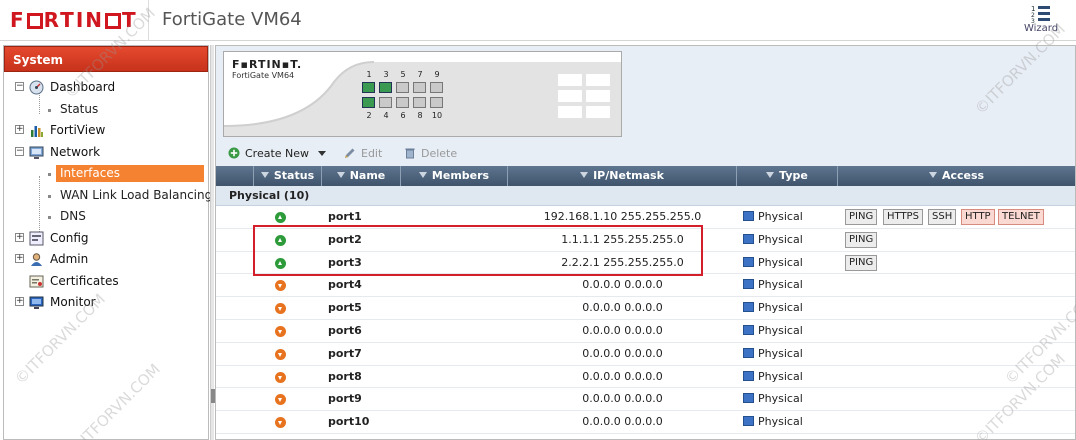 This screenshot has height=440, width=1076. Describe the element at coordinates (368, 102) in the screenshot. I see `port-2-icon` at that location.